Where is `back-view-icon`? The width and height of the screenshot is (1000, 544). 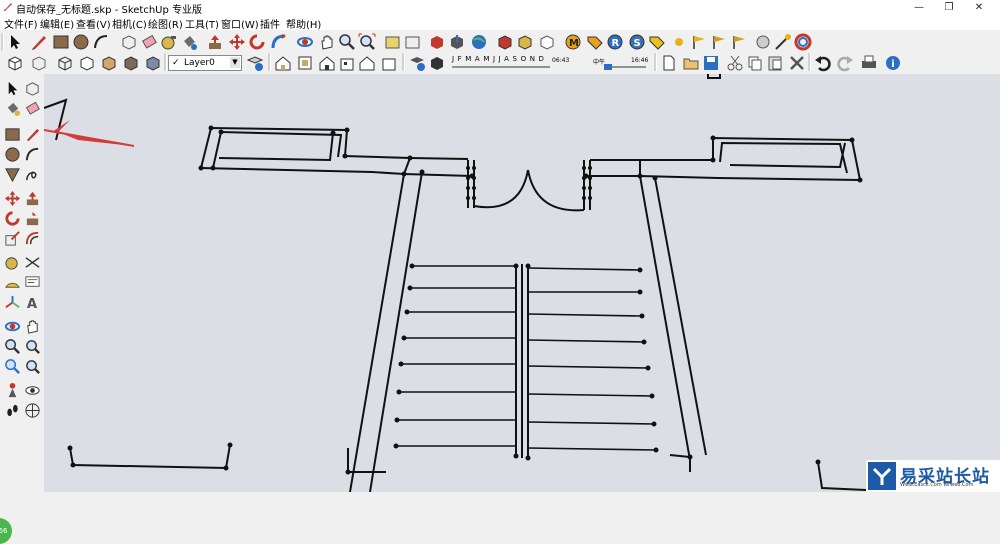 back-view-icon is located at coordinates (367, 63).